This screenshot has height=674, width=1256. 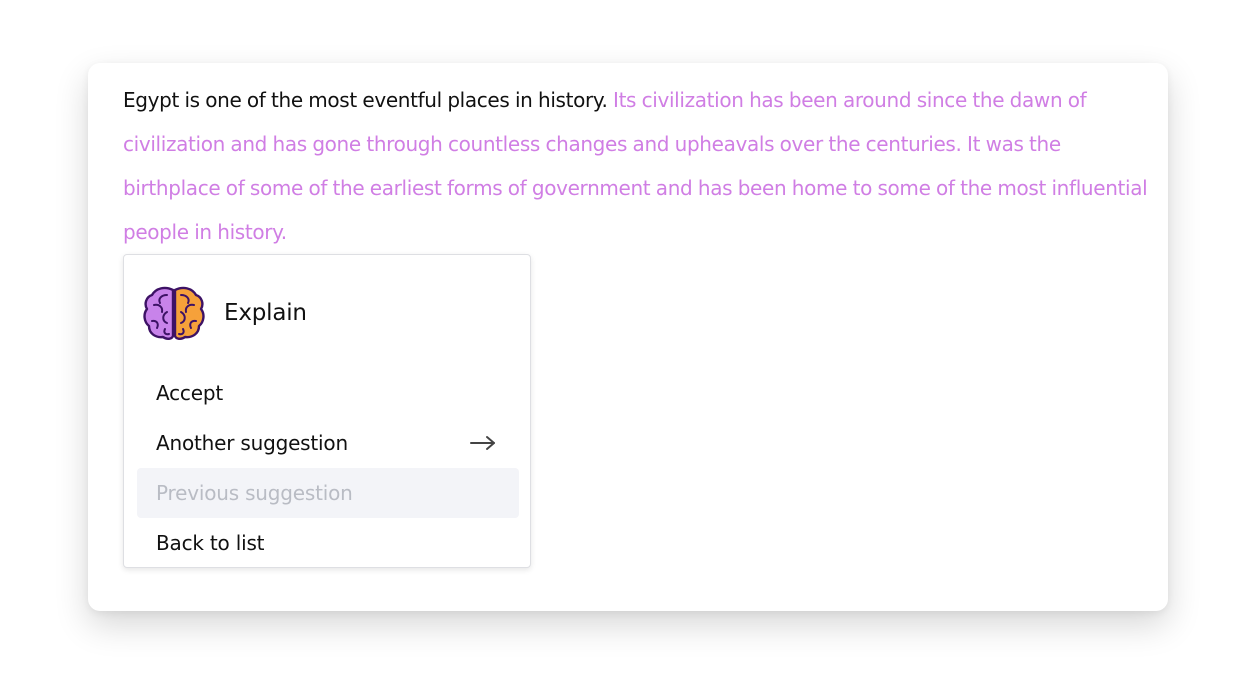 I want to click on menu-item-label: Back to list, so click(x=210, y=543).